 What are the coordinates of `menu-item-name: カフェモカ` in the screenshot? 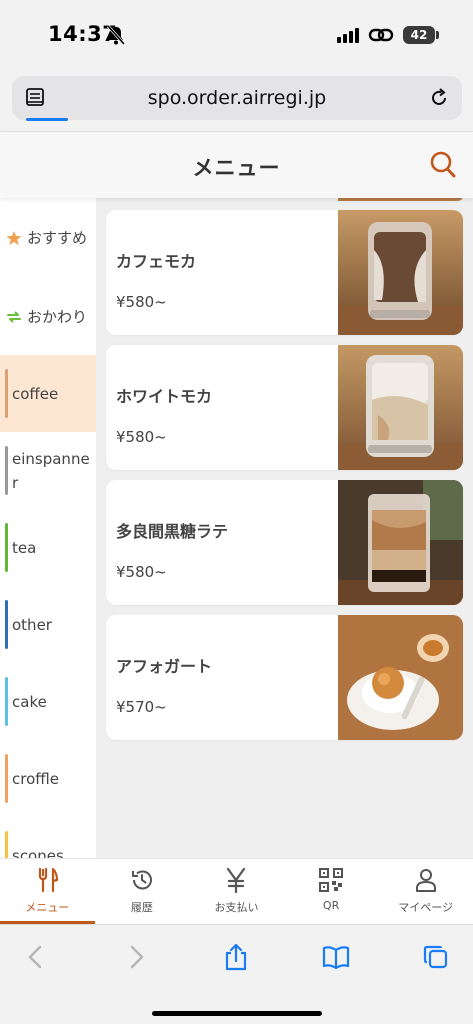 It's located at (156, 261).